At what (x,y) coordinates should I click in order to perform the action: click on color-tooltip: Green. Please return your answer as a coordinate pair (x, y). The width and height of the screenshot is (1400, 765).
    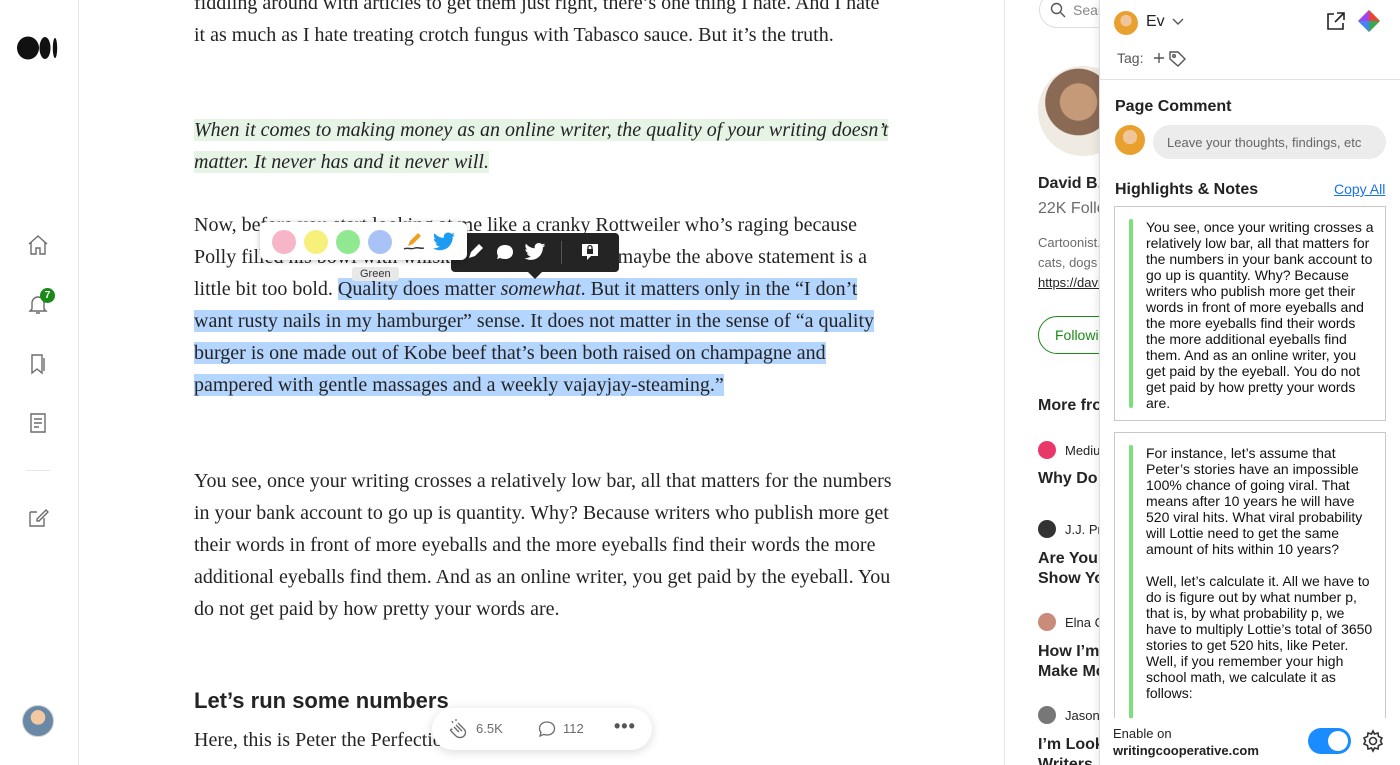
    Looking at the image, I should click on (375, 274).